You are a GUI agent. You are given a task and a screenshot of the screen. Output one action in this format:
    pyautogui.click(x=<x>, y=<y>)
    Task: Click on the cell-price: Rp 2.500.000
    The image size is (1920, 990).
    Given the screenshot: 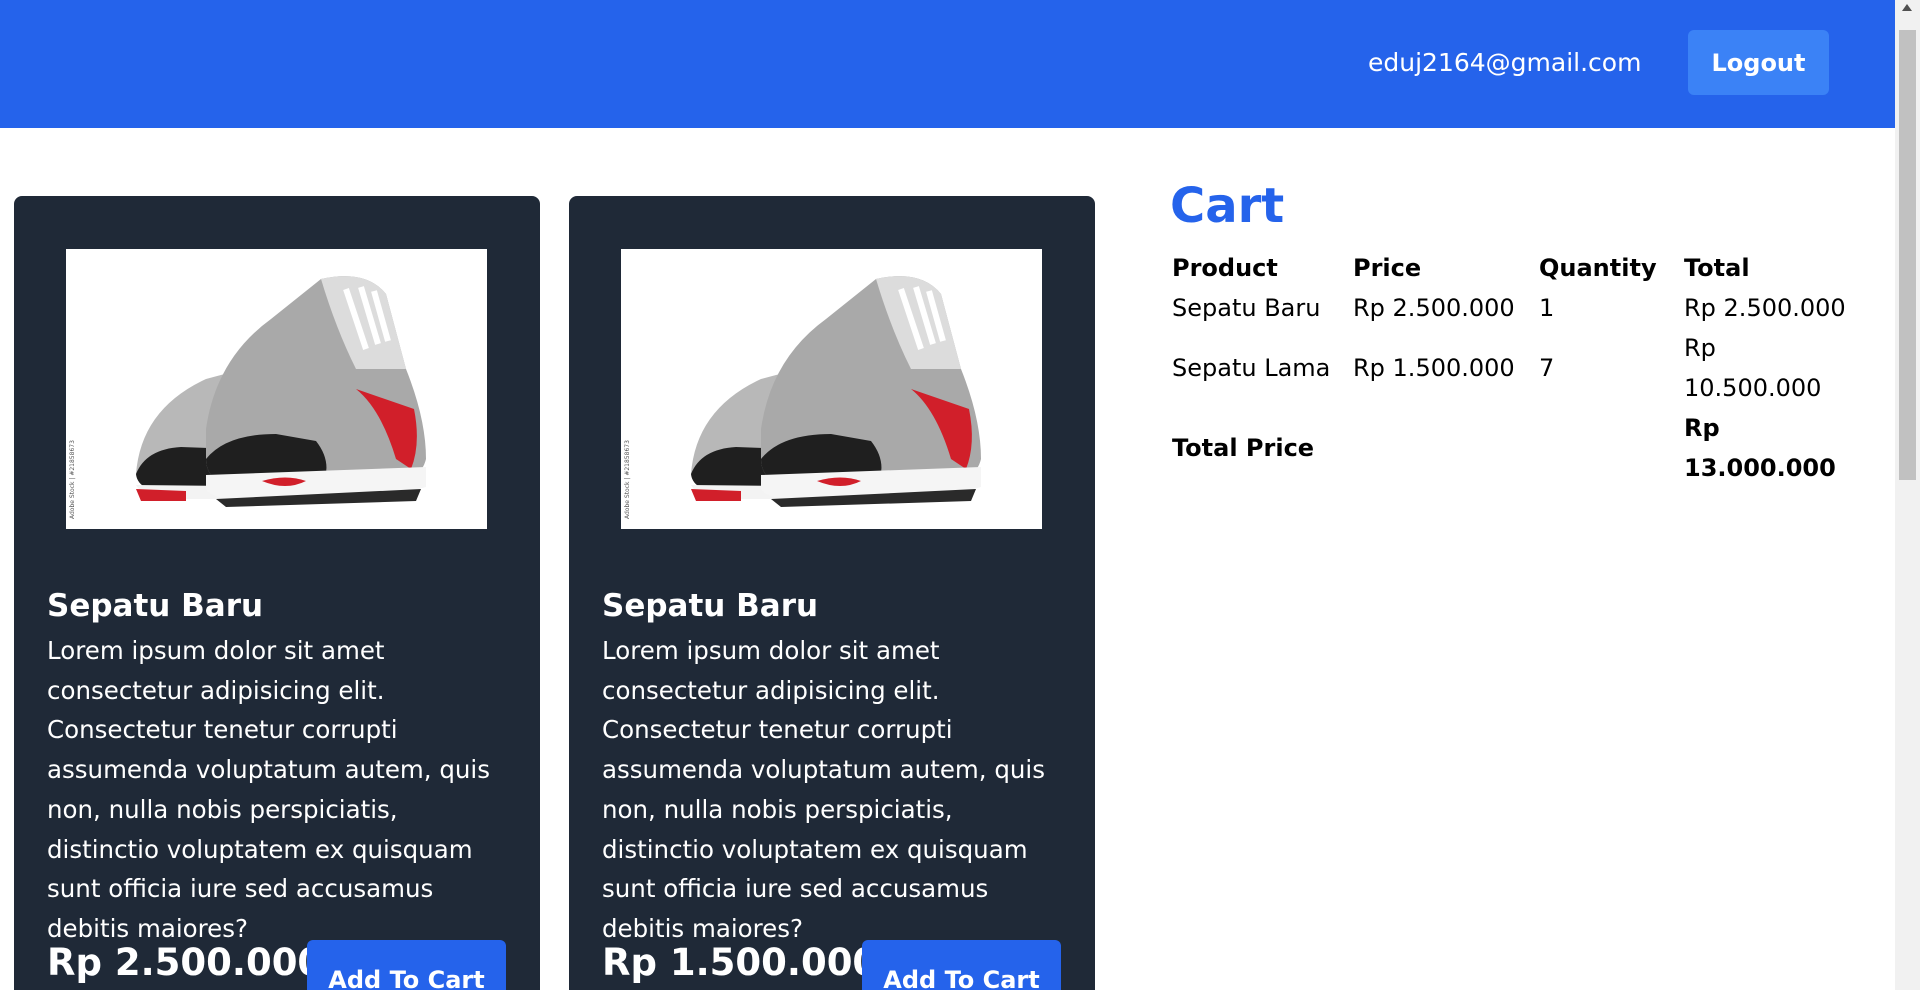 What is the action you would take?
    pyautogui.click(x=1434, y=308)
    